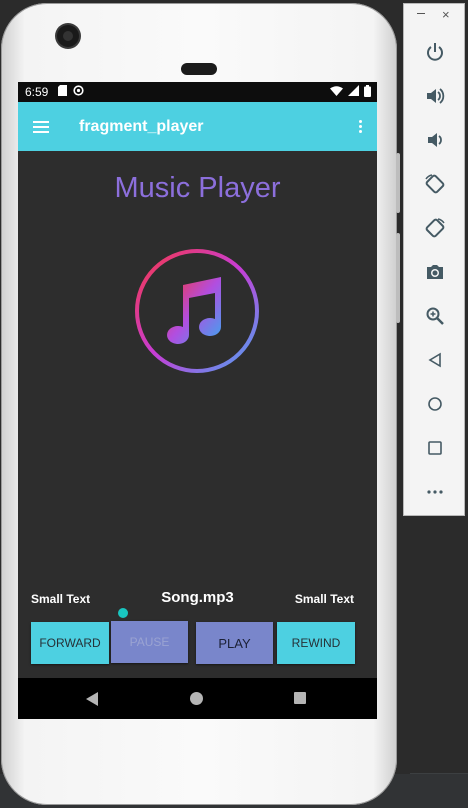 The image size is (468, 808). Describe the element at coordinates (78, 92) in the screenshot. I see `data-saver-icon` at that location.